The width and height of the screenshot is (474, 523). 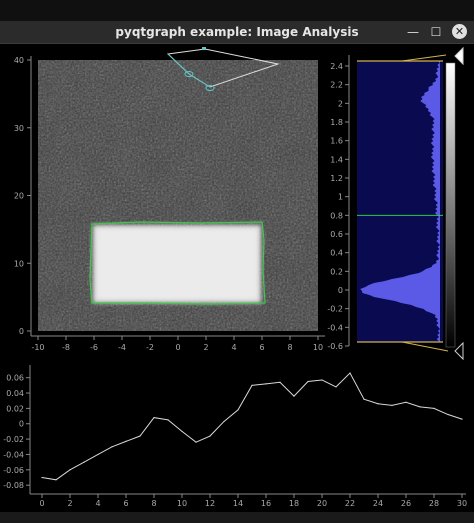 What do you see at coordinates (237, 517) in the screenshot?
I see `desktop-bottom-strip` at bounding box center [237, 517].